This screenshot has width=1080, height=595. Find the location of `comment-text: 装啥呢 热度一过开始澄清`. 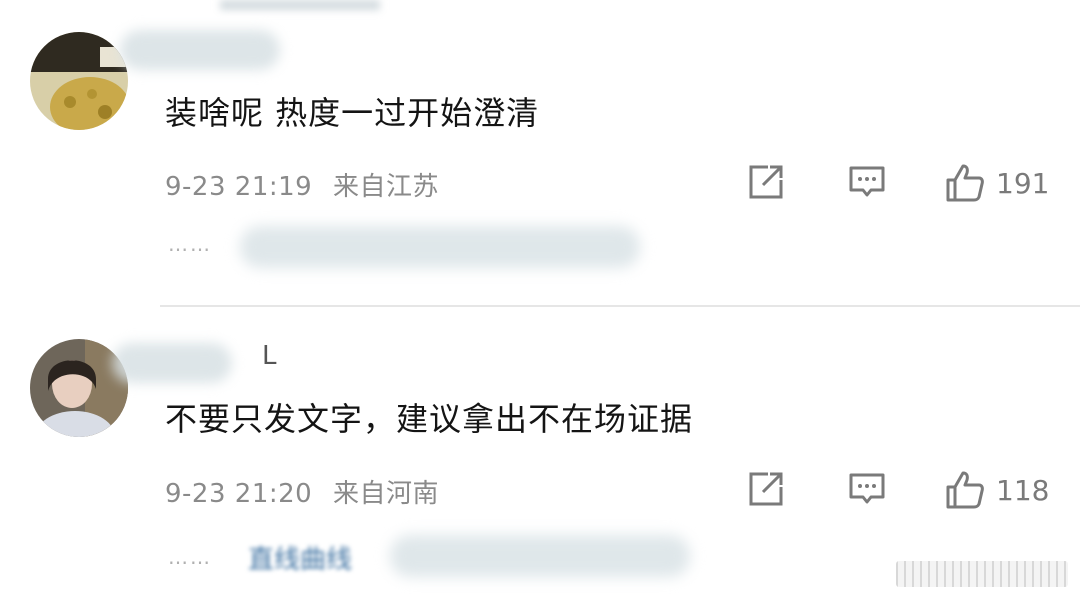

comment-text: 装啥呢 热度一过开始澄清 is located at coordinates (352, 113).